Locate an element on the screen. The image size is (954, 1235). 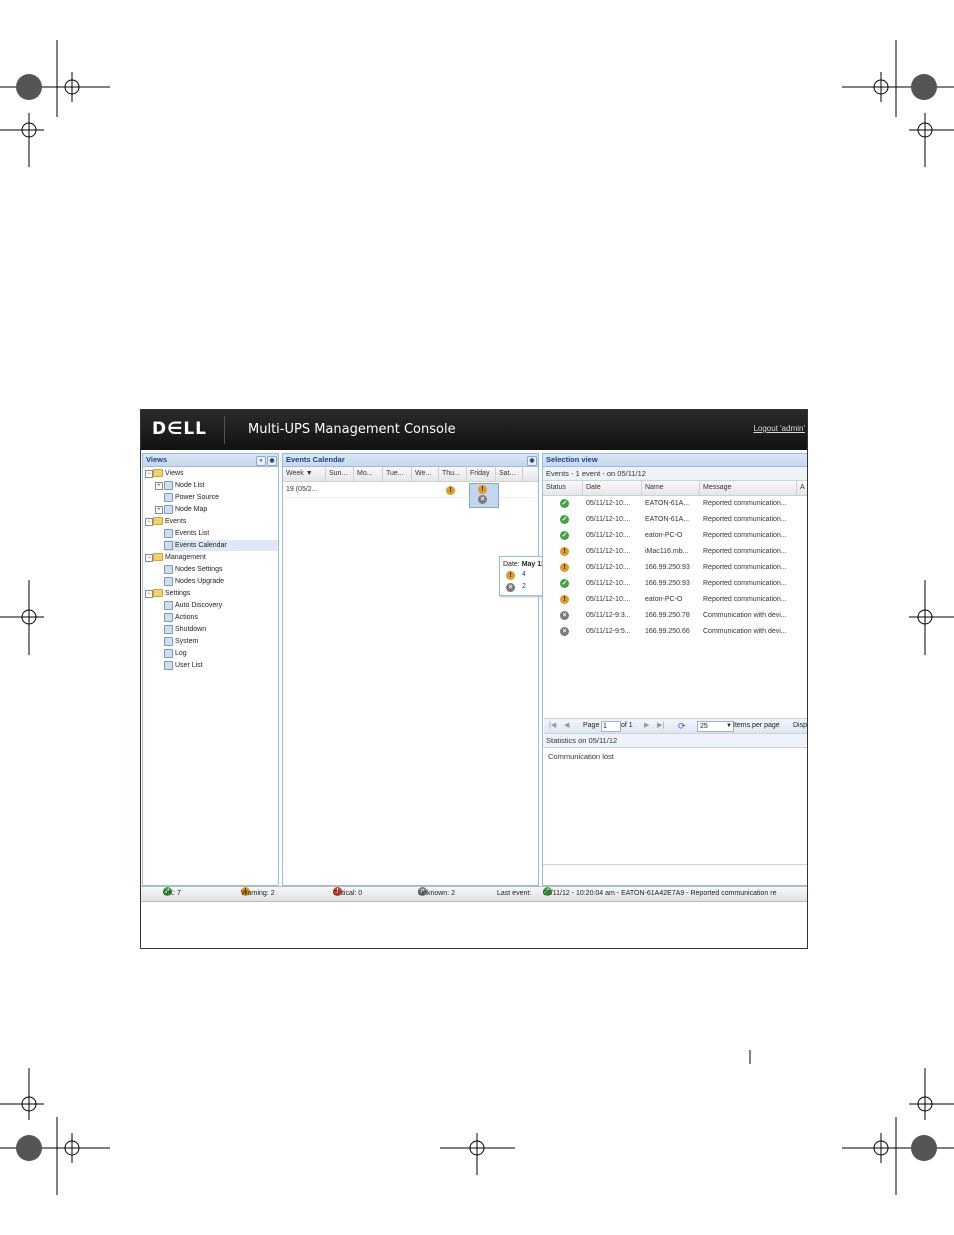
tree-item-label: Settings is located at coordinates (178, 593).